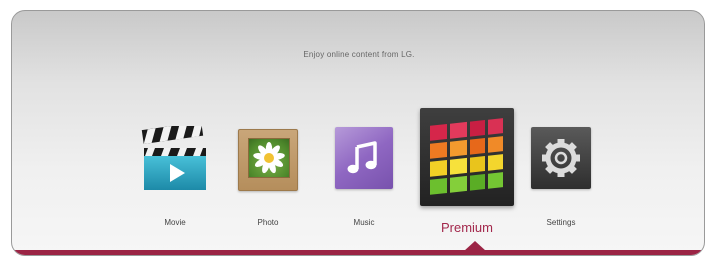 The image size is (713, 260). I want to click on menu-item-photo: Photo, so click(268, 179).